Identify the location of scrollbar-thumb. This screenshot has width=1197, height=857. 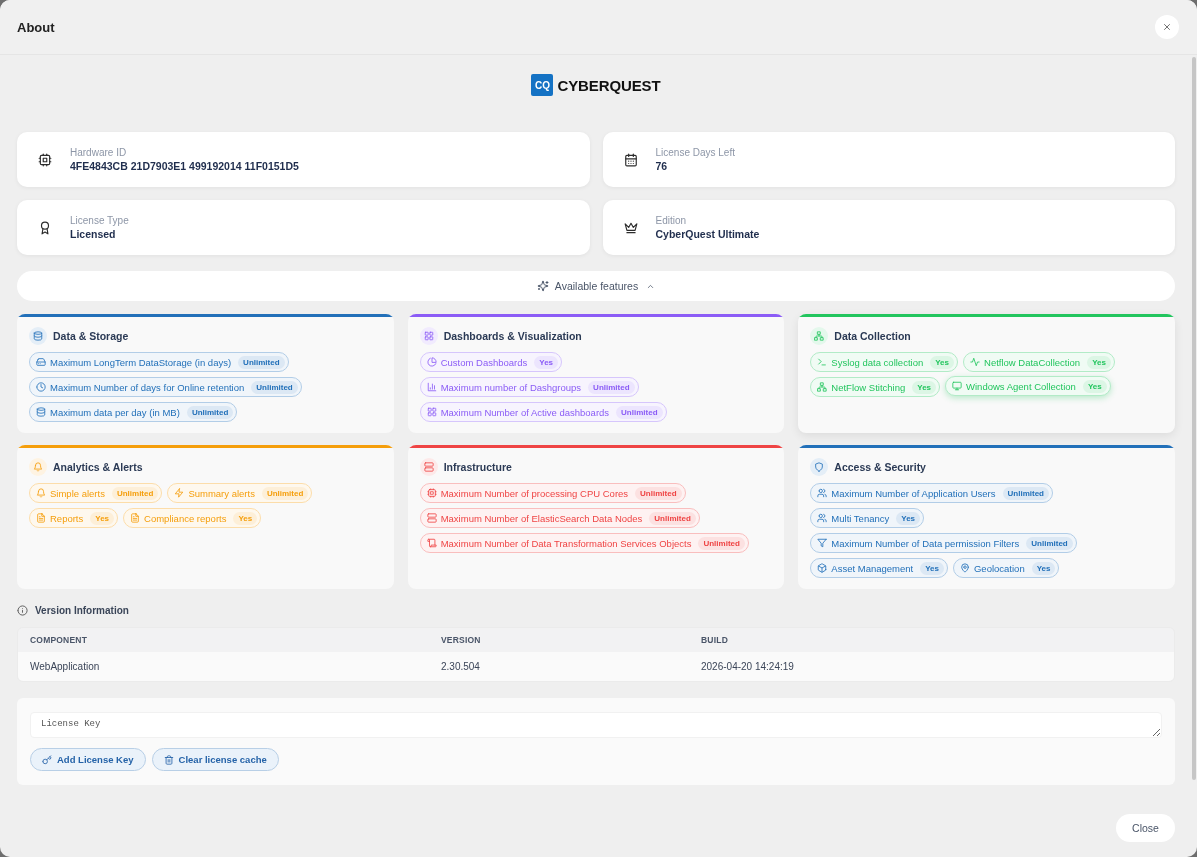
(1194, 418).